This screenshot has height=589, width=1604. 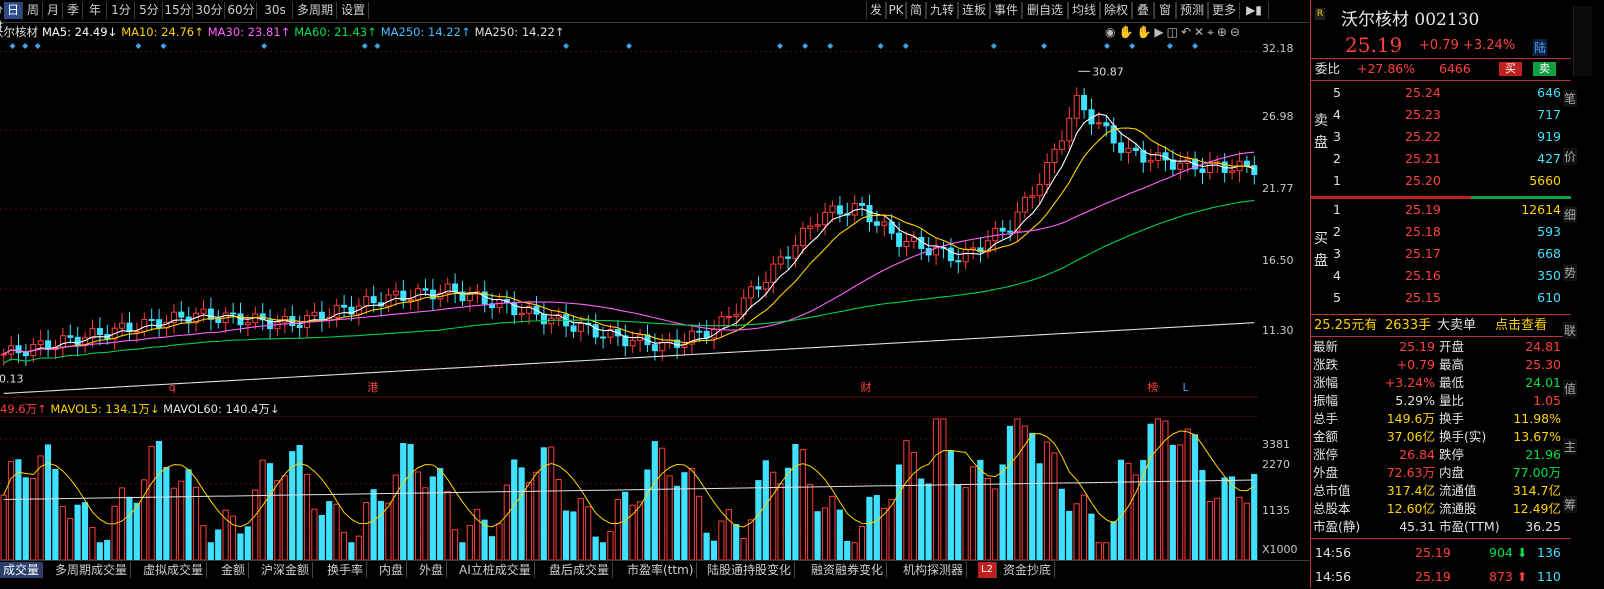 I want to click on tool-btn-0: 发, so click(x=876, y=10).